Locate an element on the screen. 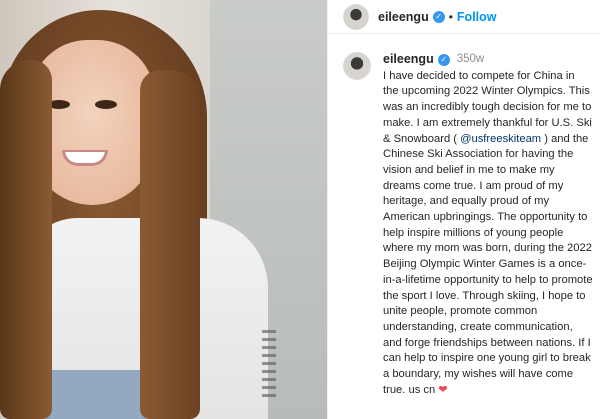 The height and width of the screenshot is (419, 600). caption-username: eileengu is located at coordinates (408, 60).